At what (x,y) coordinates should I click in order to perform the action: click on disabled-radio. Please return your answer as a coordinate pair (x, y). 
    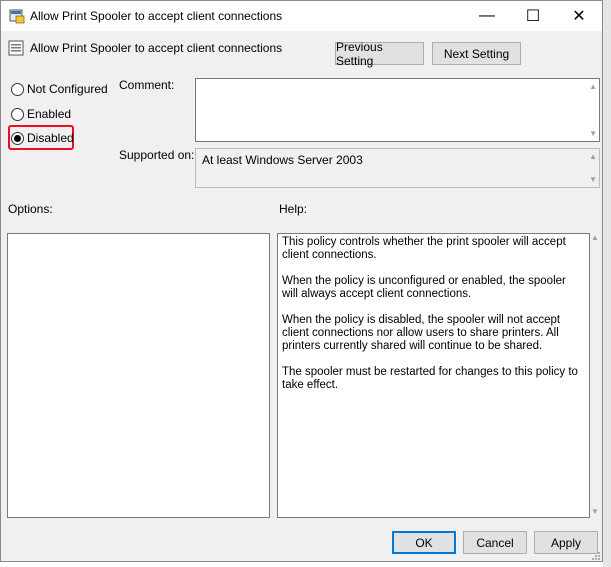
    Looking at the image, I should click on (17, 138).